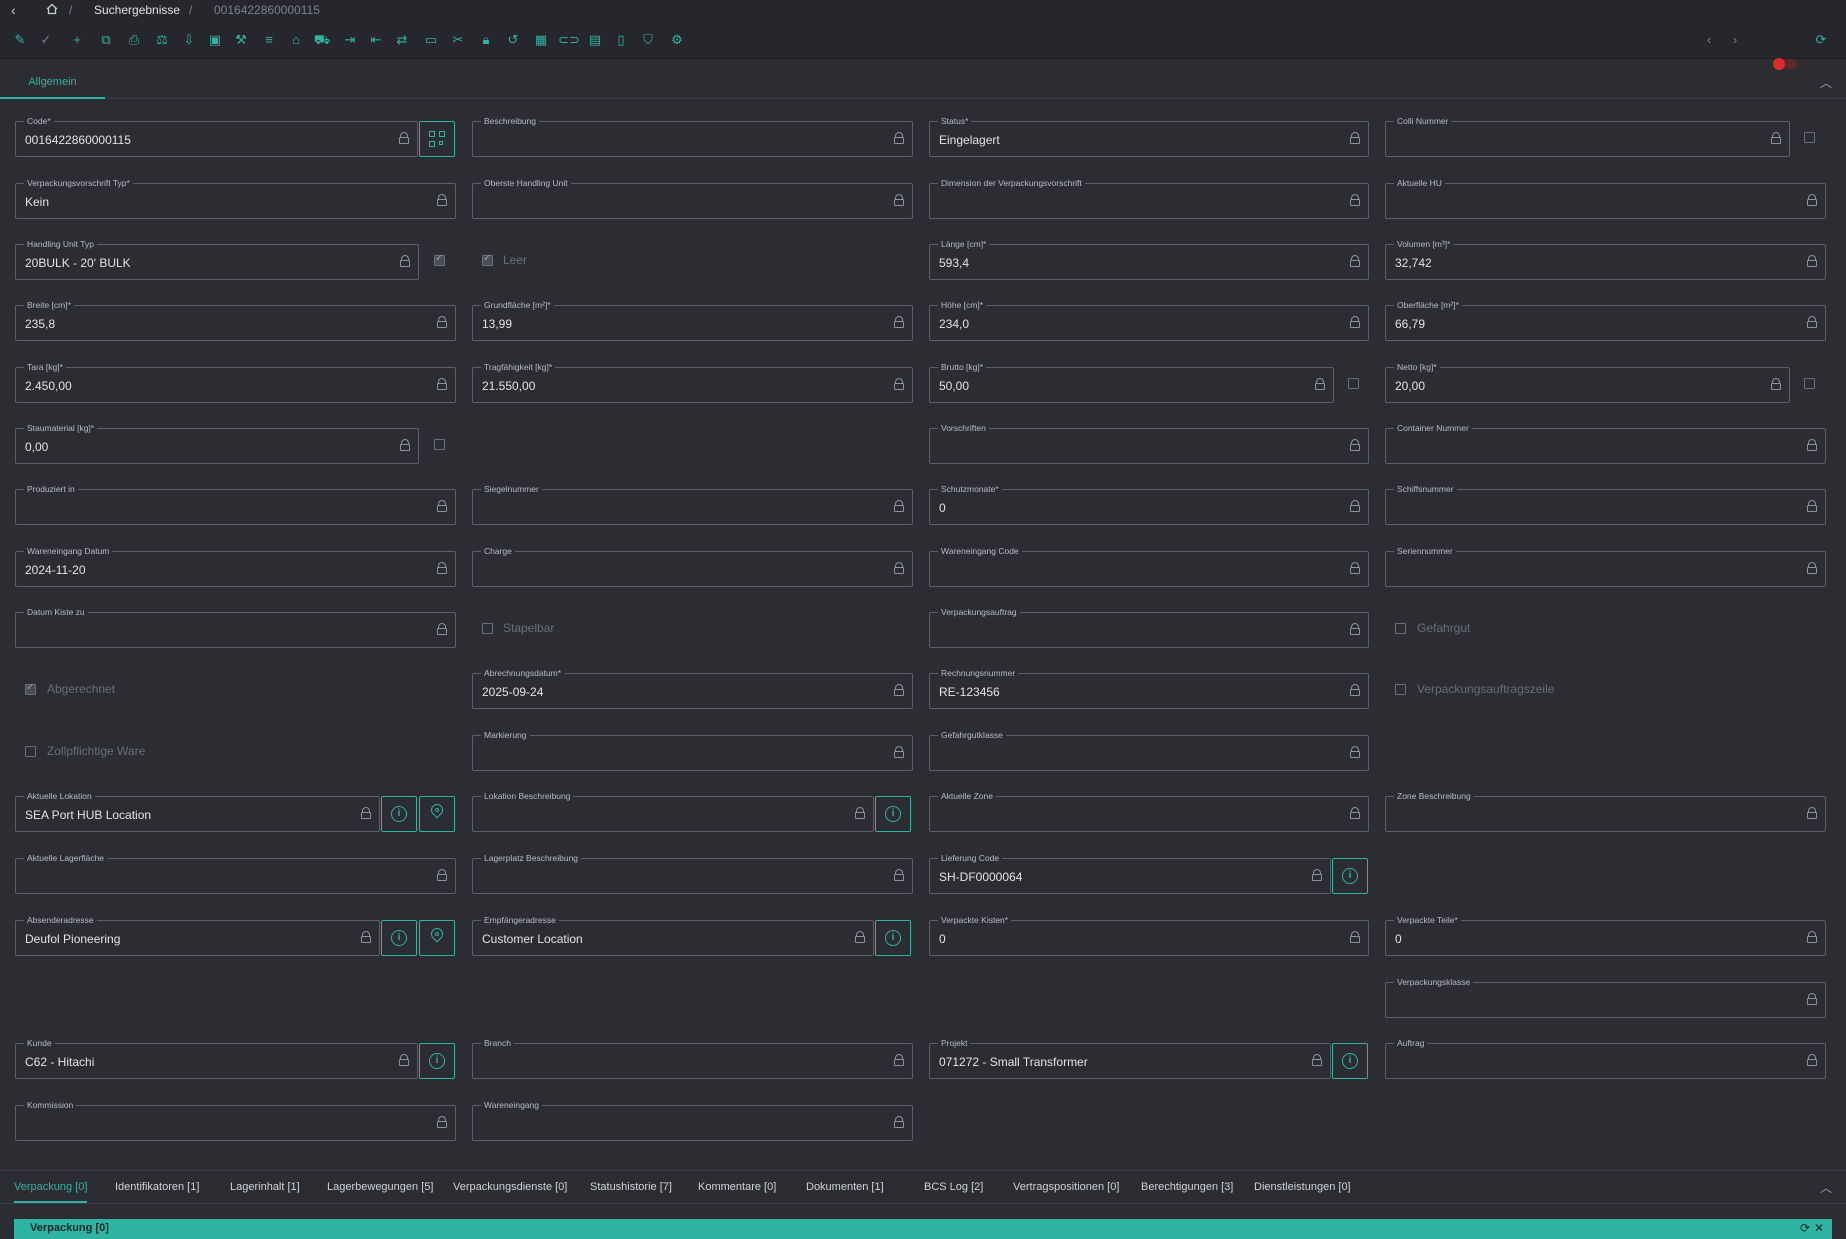 This screenshot has width=1846, height=1239. Describe the element at coordinates (137, 10) in the screenshot. I see `breadcrumb-results: Suchergebnisse` at that location.